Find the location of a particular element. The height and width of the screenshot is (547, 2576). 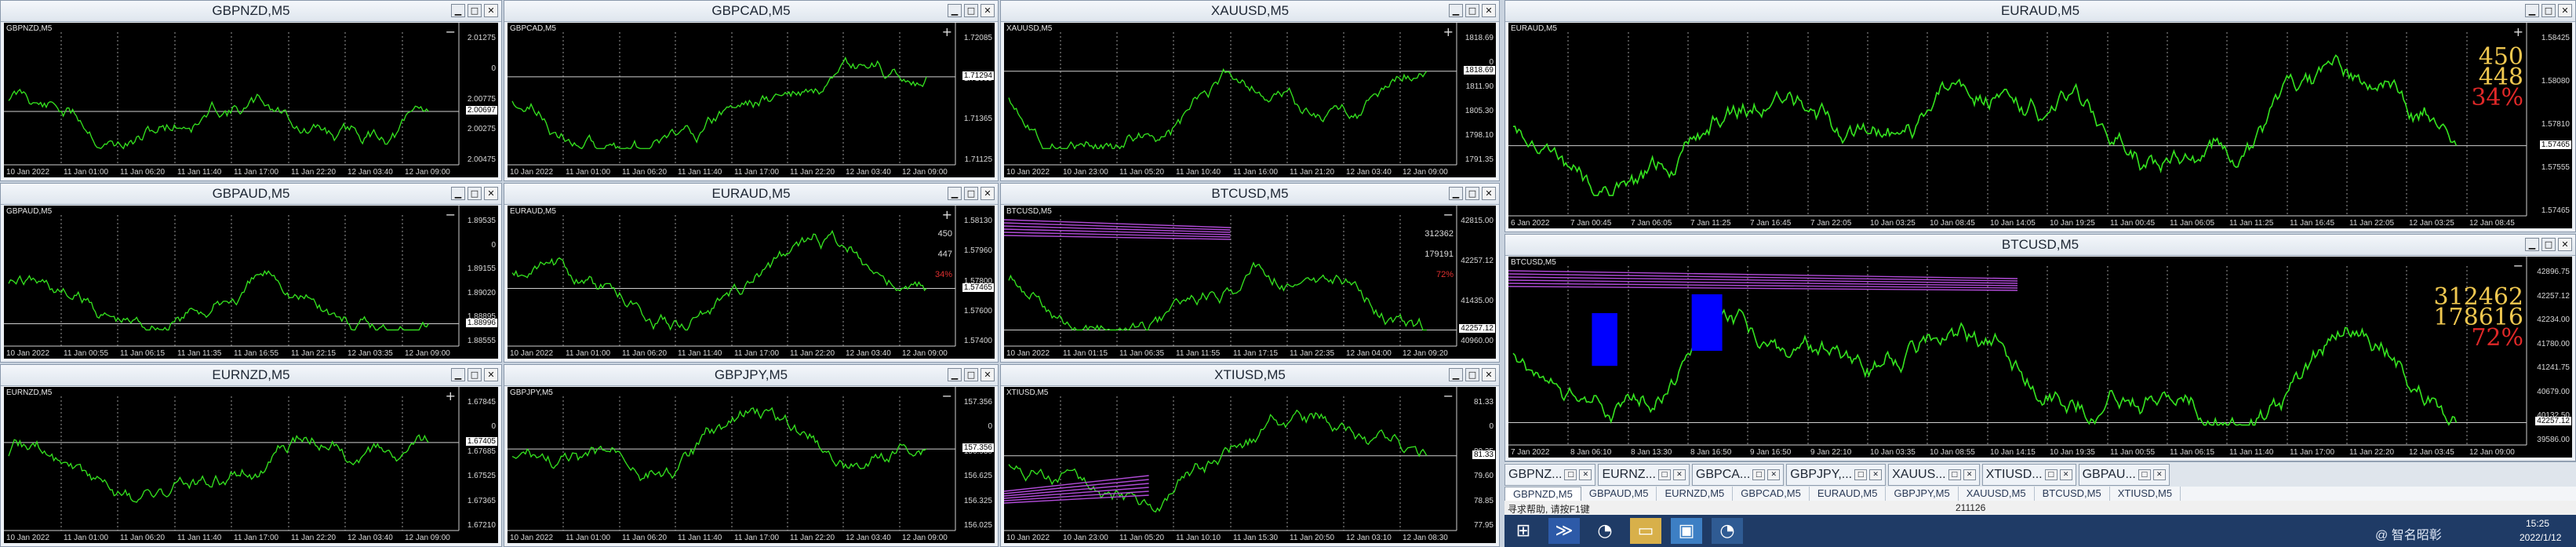

window-titlebar: XTIUSD,M5 ▁ □ ✕ is located at coordinates (1250, 375).